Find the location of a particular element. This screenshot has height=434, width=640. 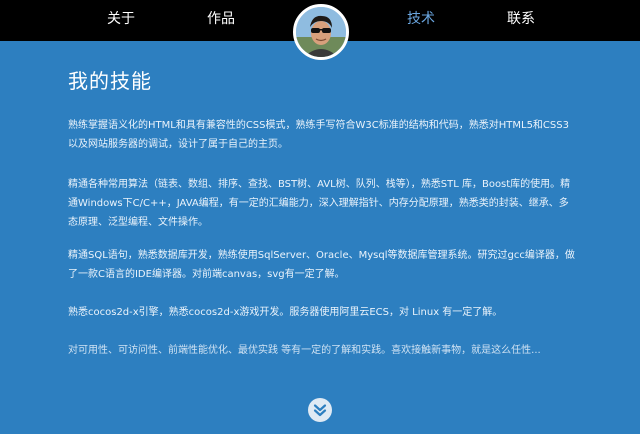

page-title: 我的技能 is located at coordinates (110, 81).